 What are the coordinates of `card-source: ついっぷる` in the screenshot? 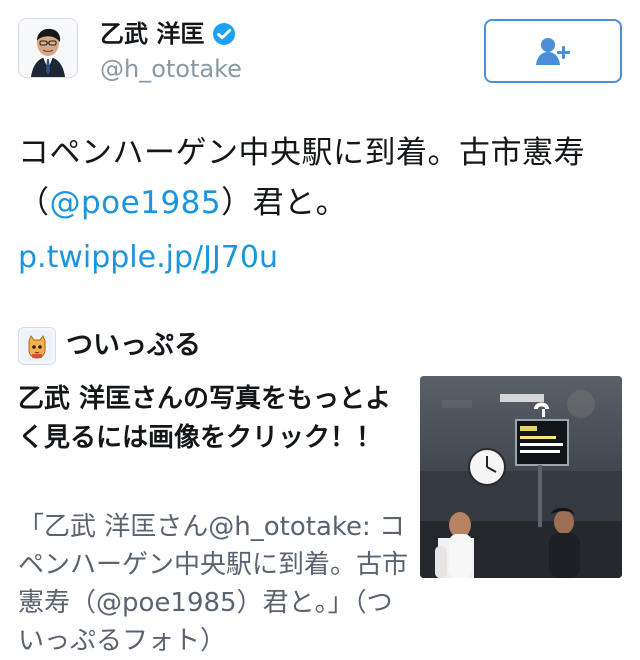 It's located at (109, 346).